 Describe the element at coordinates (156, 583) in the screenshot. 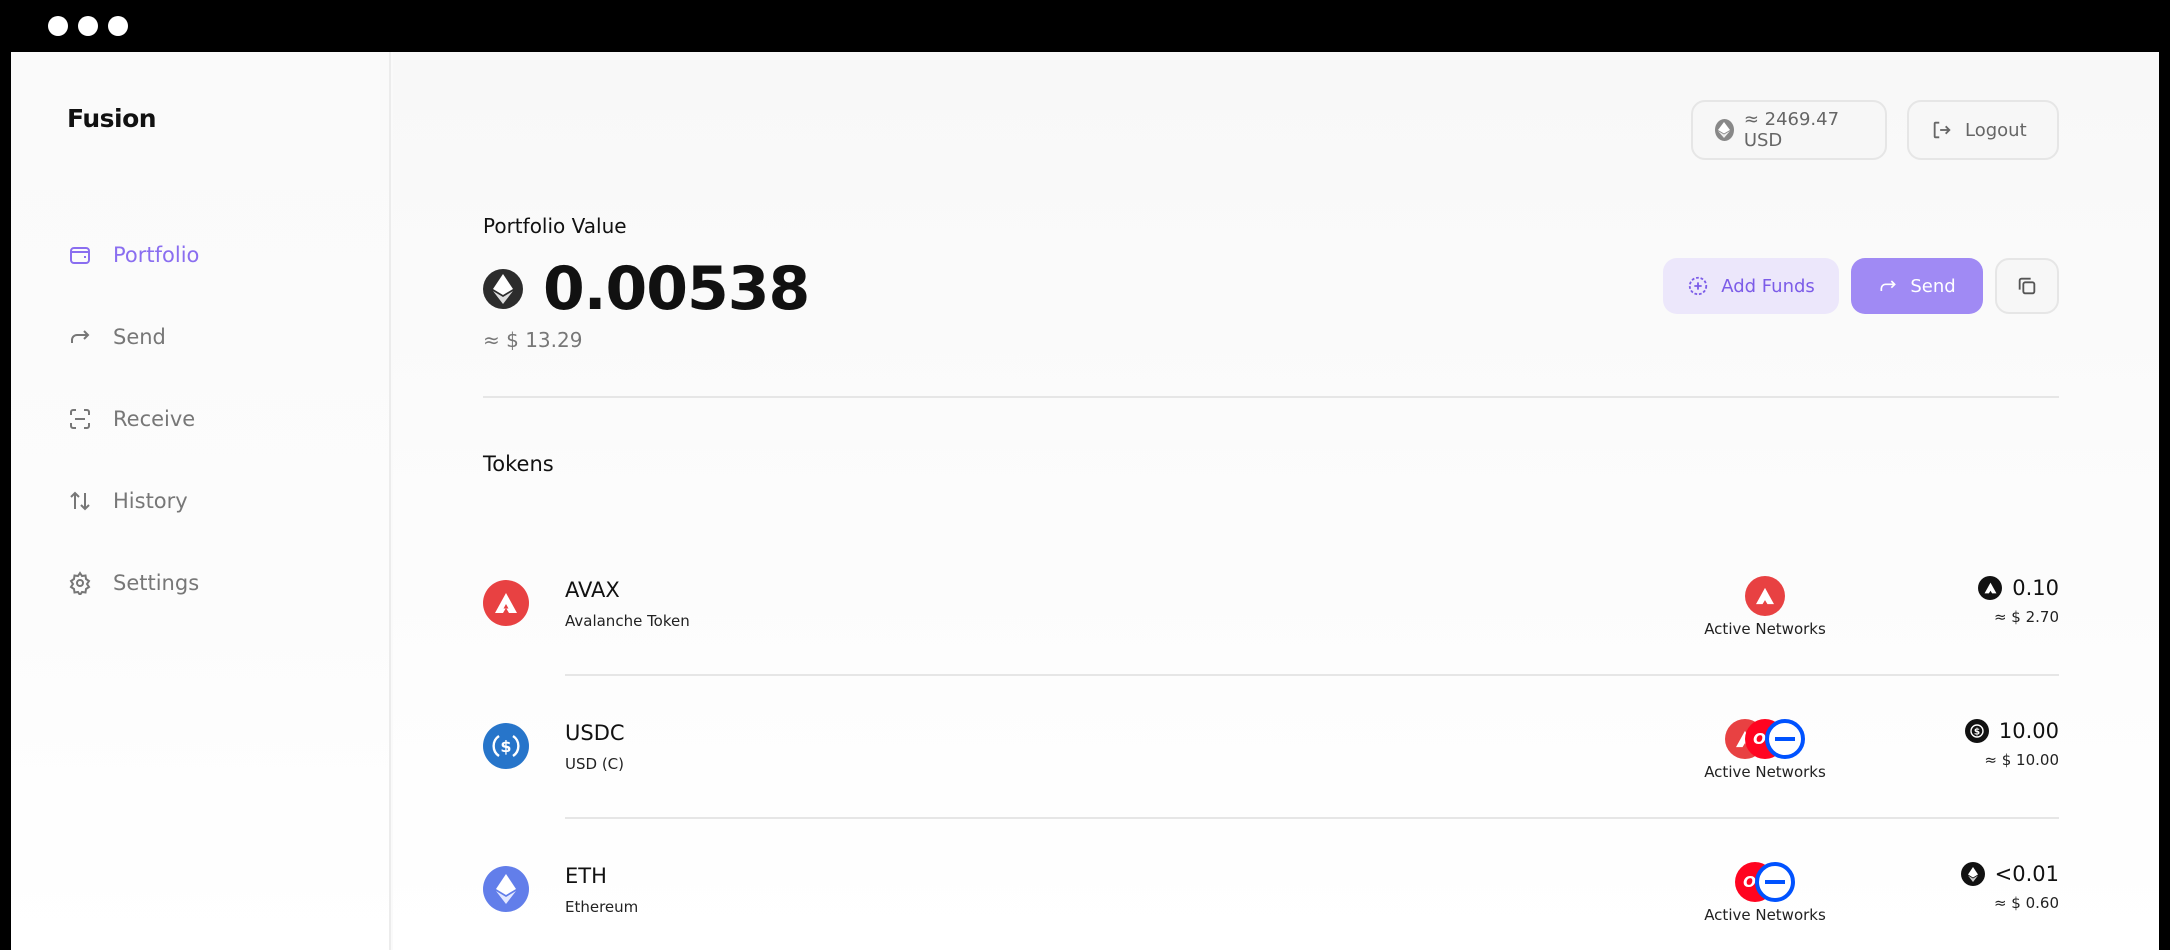

I see `sidebar-item-label: Settings` at that location.